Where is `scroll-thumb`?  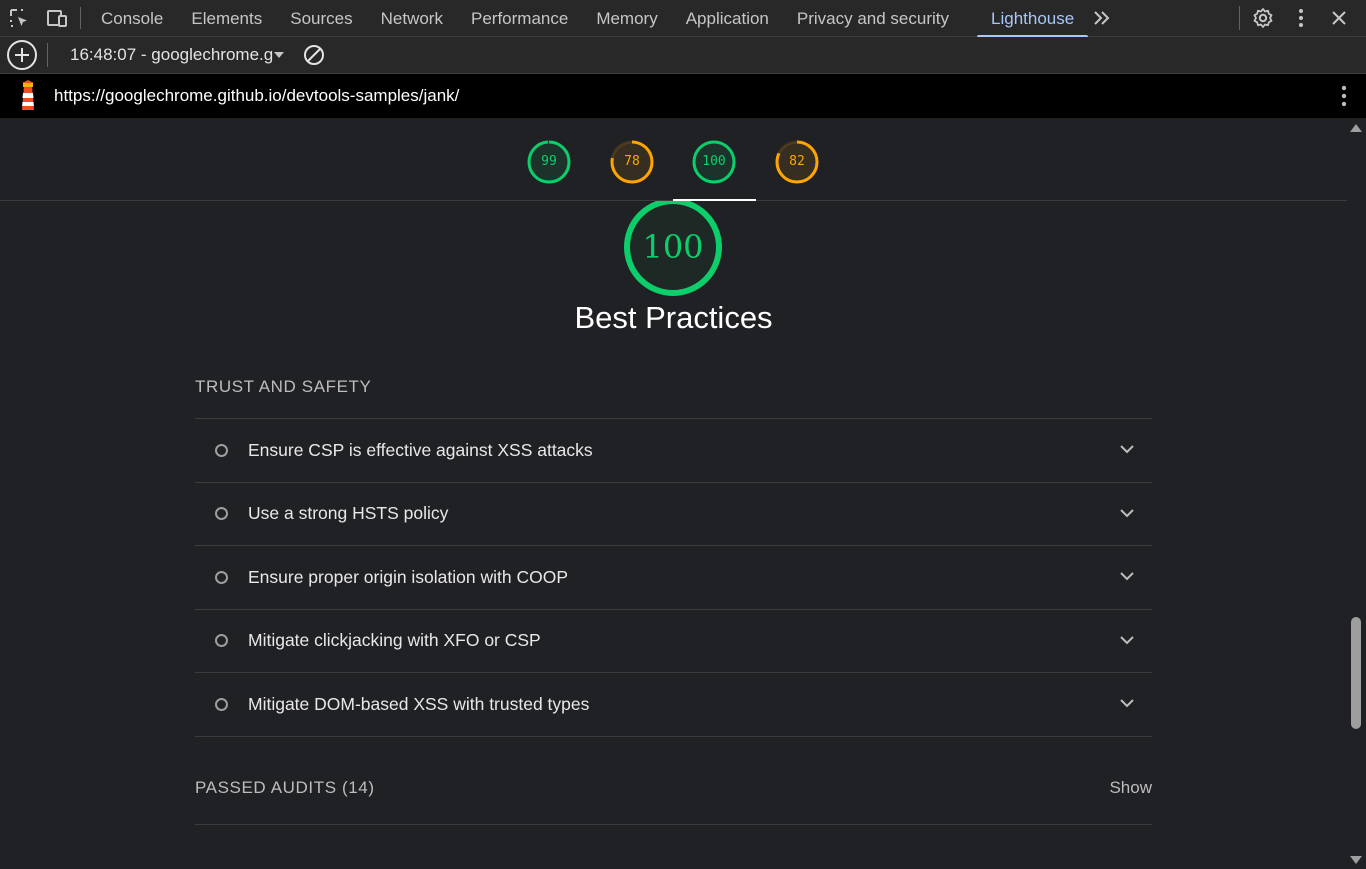 scroll-thumb is located at coordinates (1356, 673).